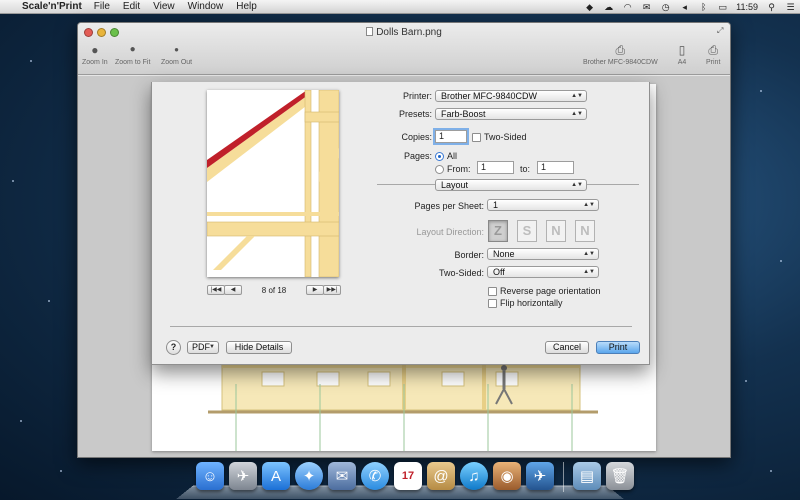  I want to click on last-page-button: ▶▶|, so click(332, 290).